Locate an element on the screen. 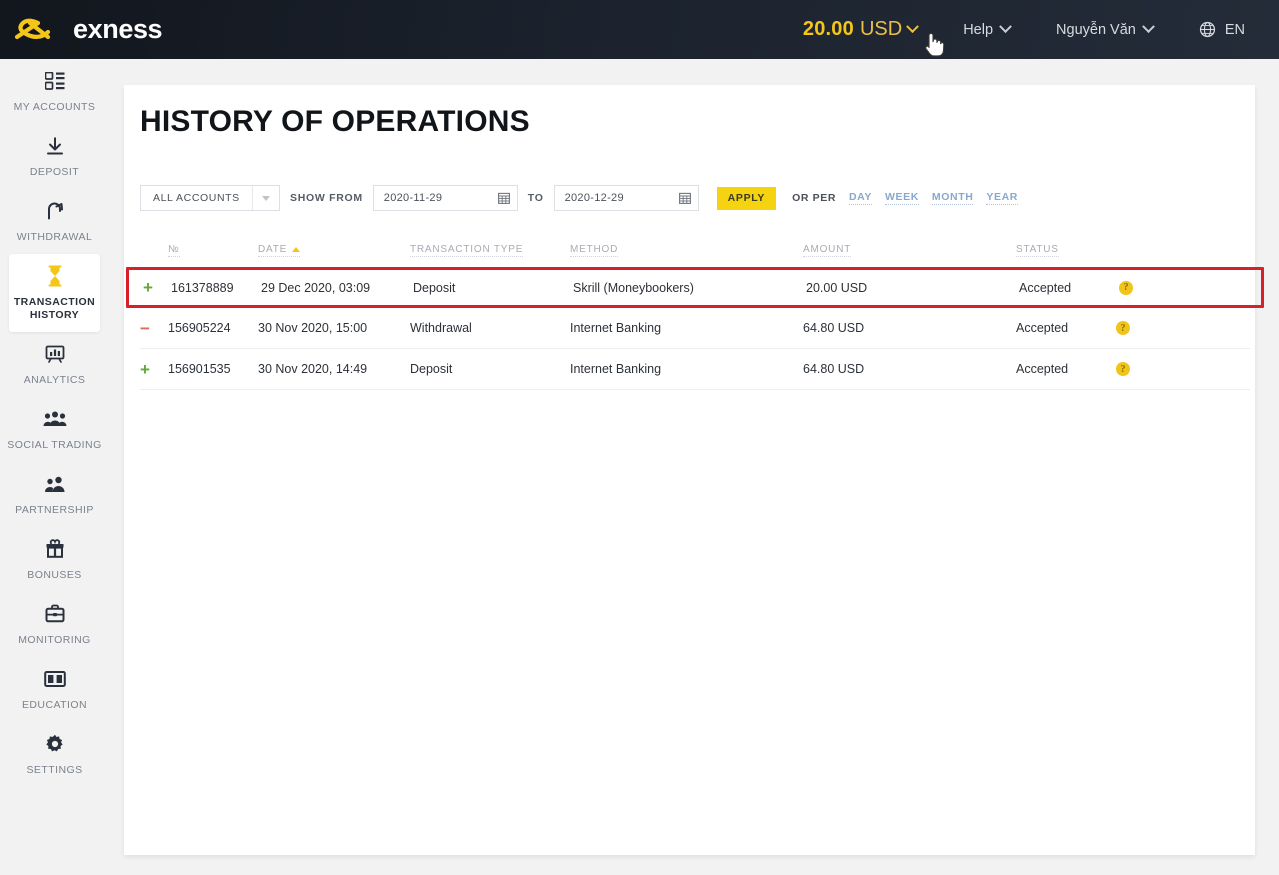  cell-date: 30 Nov 2020, 14:49 is located at coordinates (313, 369).